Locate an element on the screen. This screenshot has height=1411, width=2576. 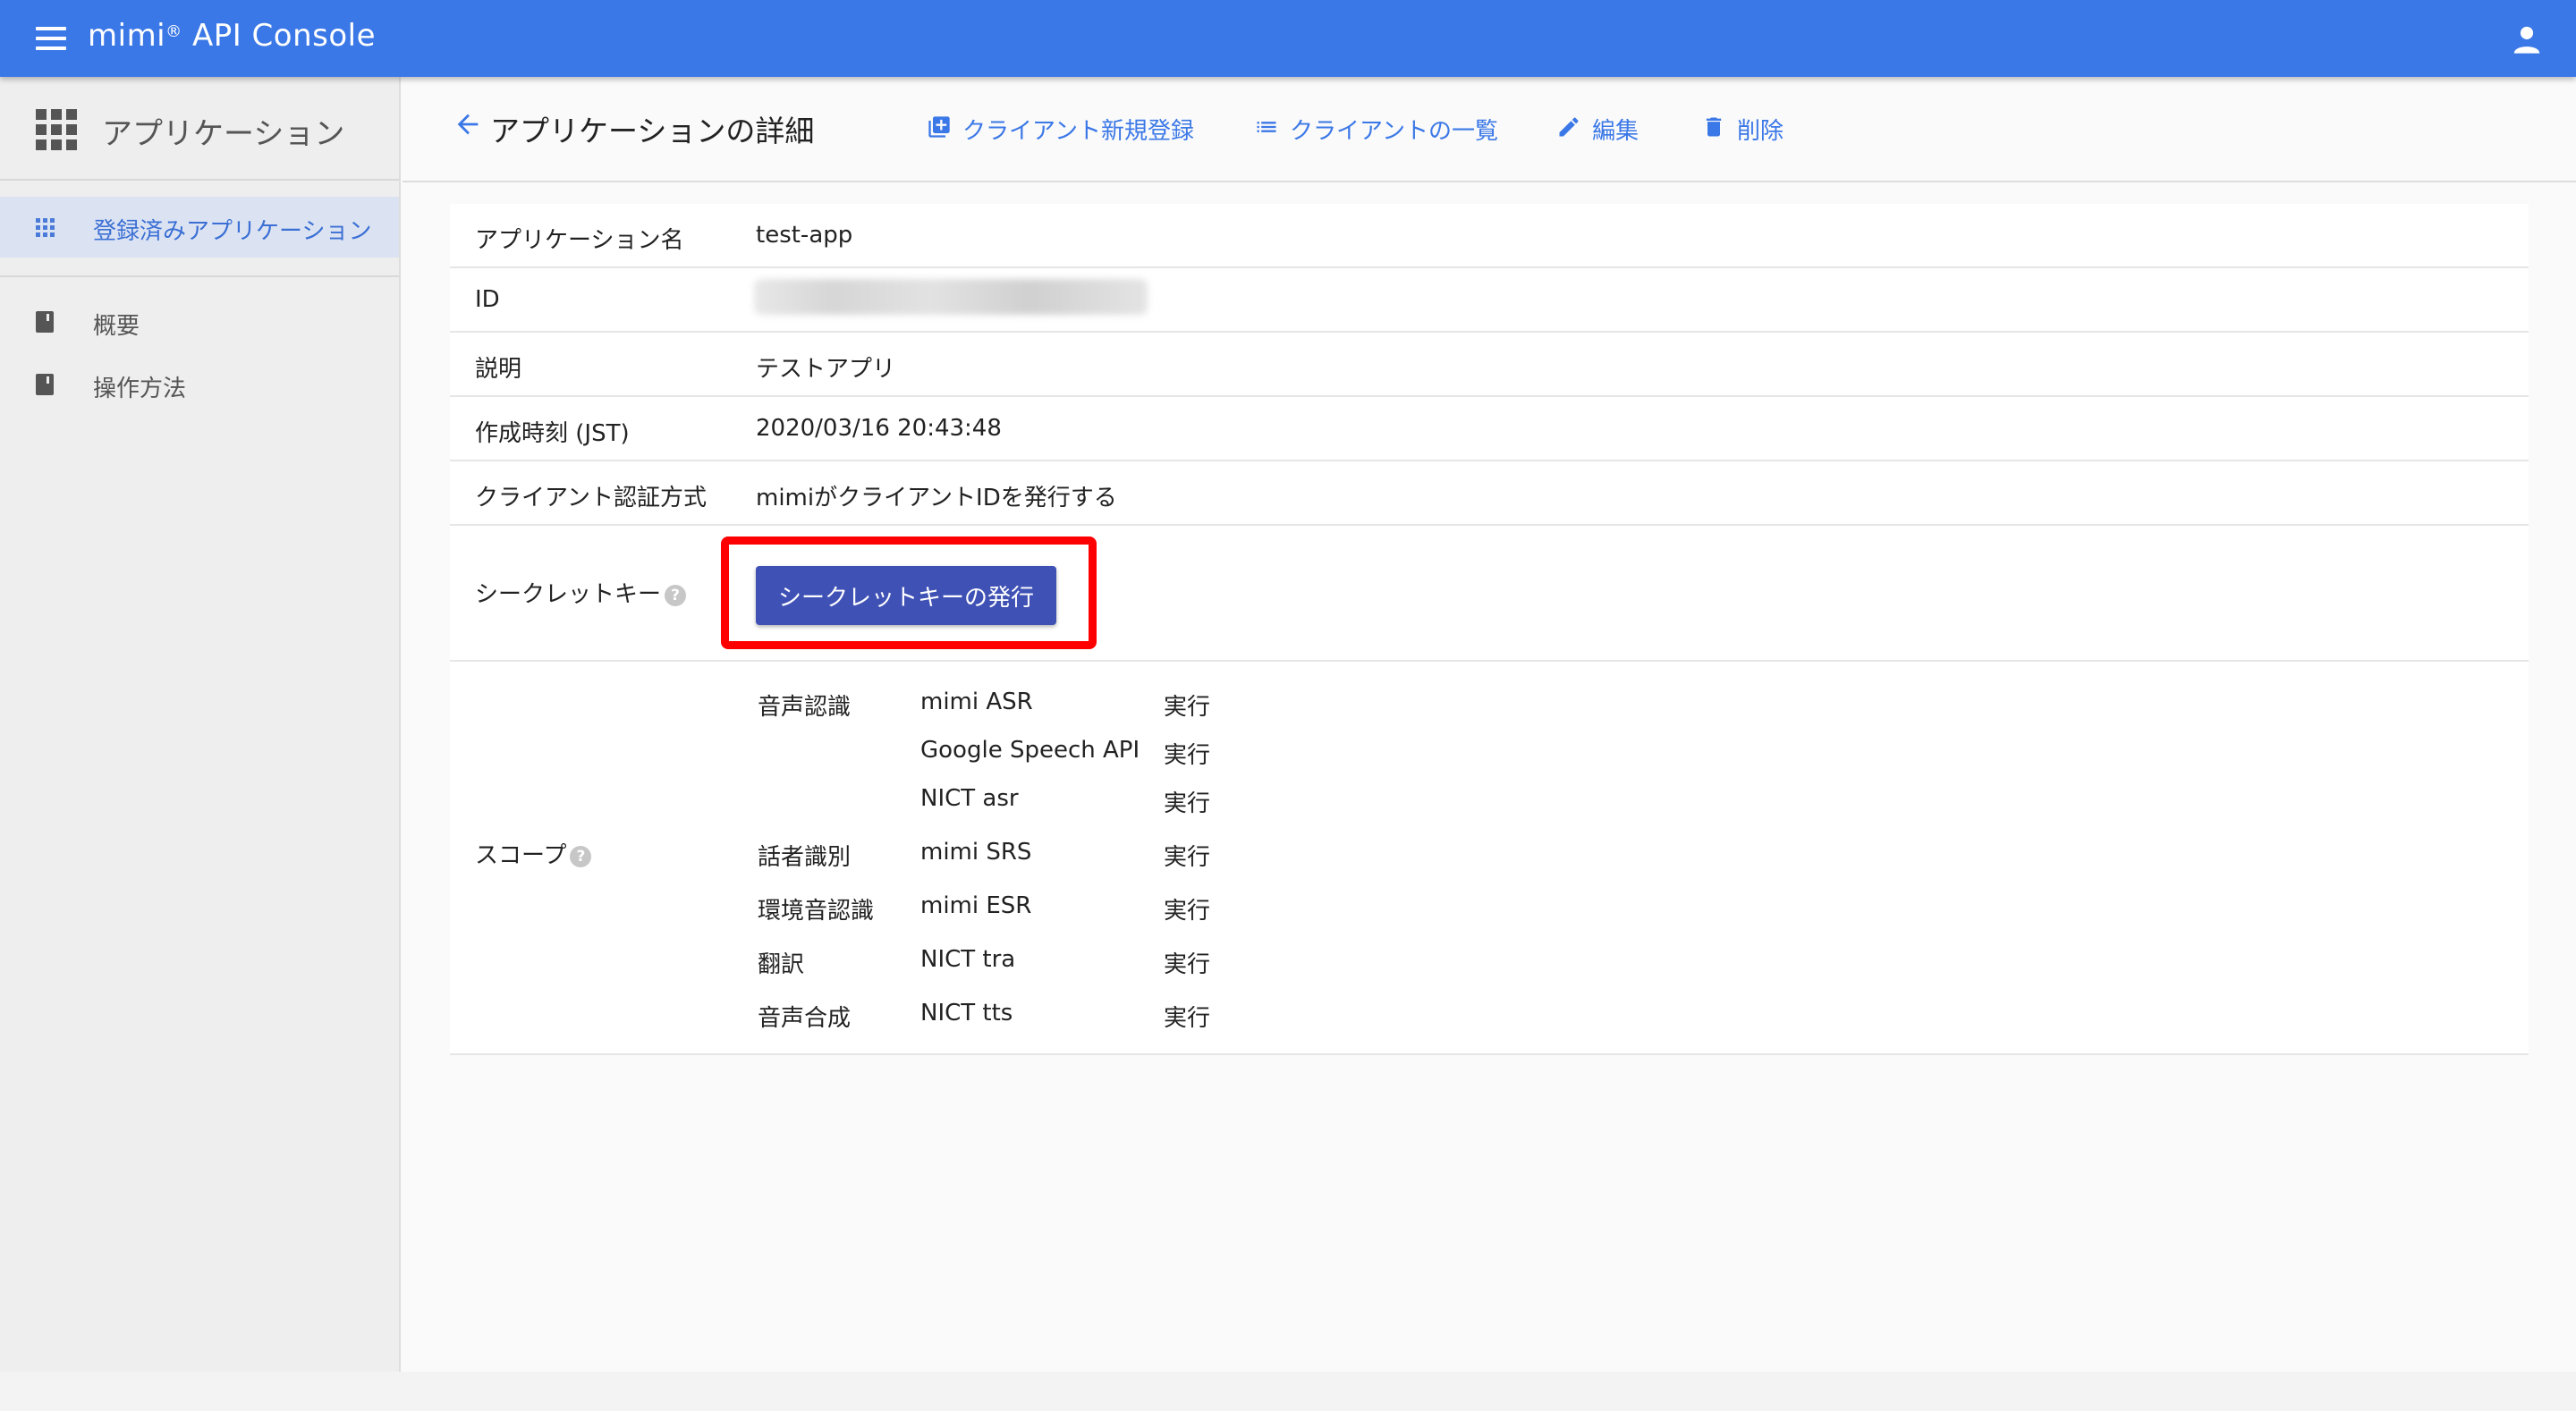
account-icon is located at coordinates (2527, 39).